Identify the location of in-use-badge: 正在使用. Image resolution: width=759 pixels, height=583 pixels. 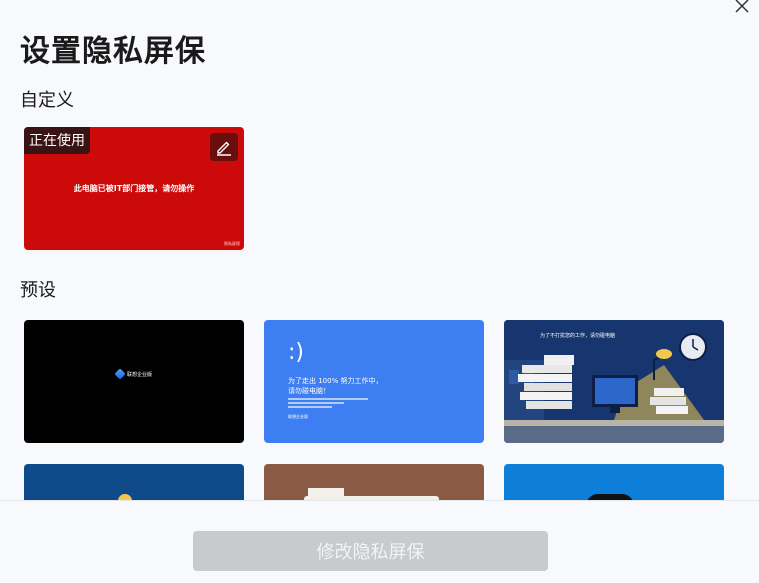
(57, 140).